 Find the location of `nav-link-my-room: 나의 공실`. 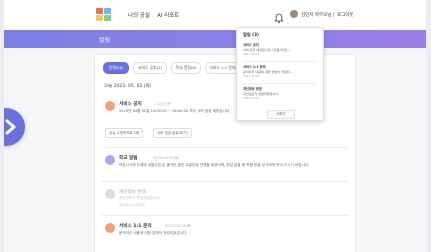

nav-link-my-room: 나의 공실 is located at coordinates (139, 15).